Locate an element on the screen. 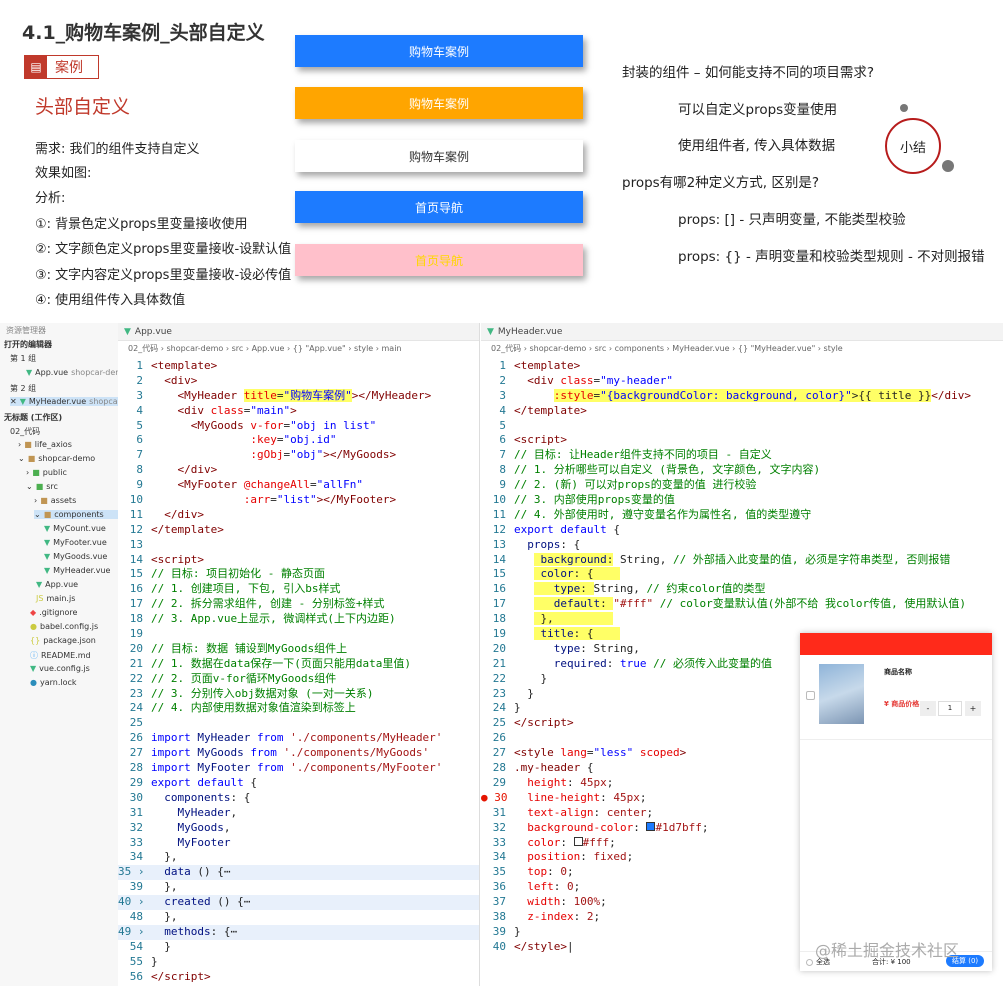 This screenshot has height=986, width=1003. answer-line: 可以自定义props变量使用 is located at coordinates (758, 110).